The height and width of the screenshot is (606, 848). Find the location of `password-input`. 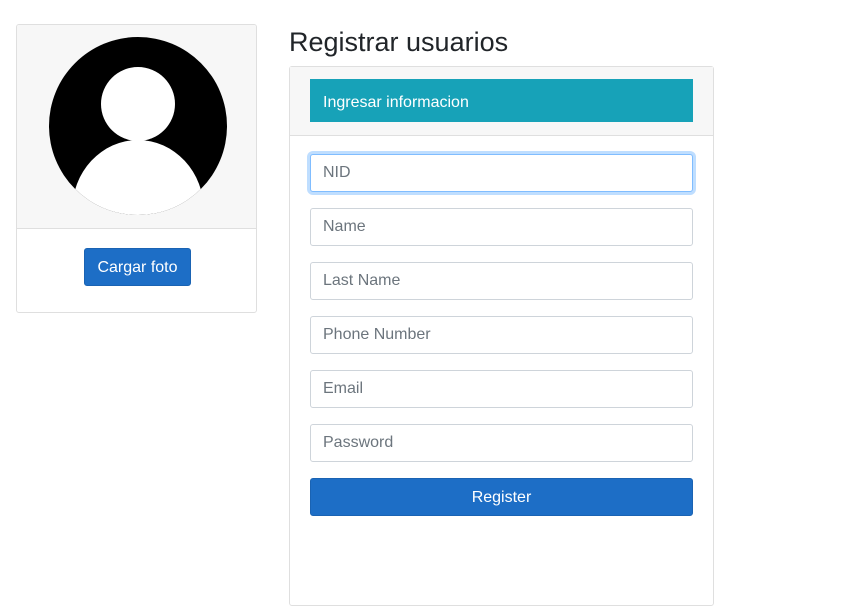

password-input is located at coordinates (501, 443).